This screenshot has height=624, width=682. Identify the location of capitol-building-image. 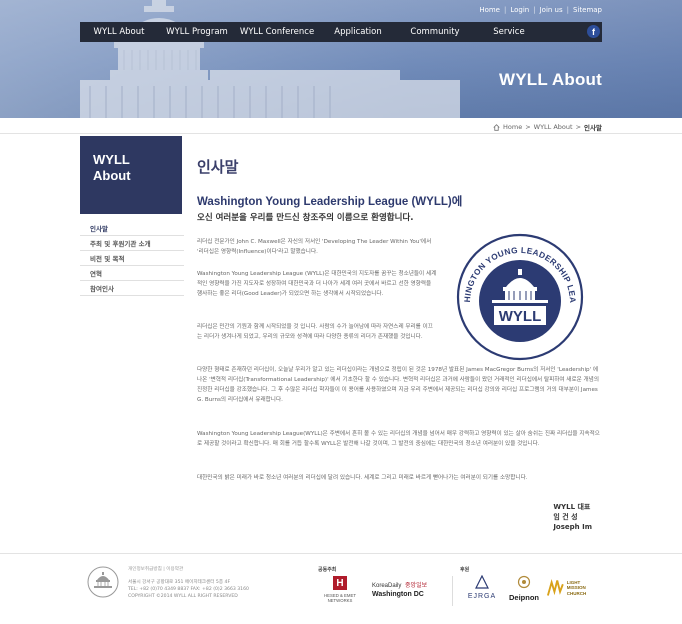
(270, 59).